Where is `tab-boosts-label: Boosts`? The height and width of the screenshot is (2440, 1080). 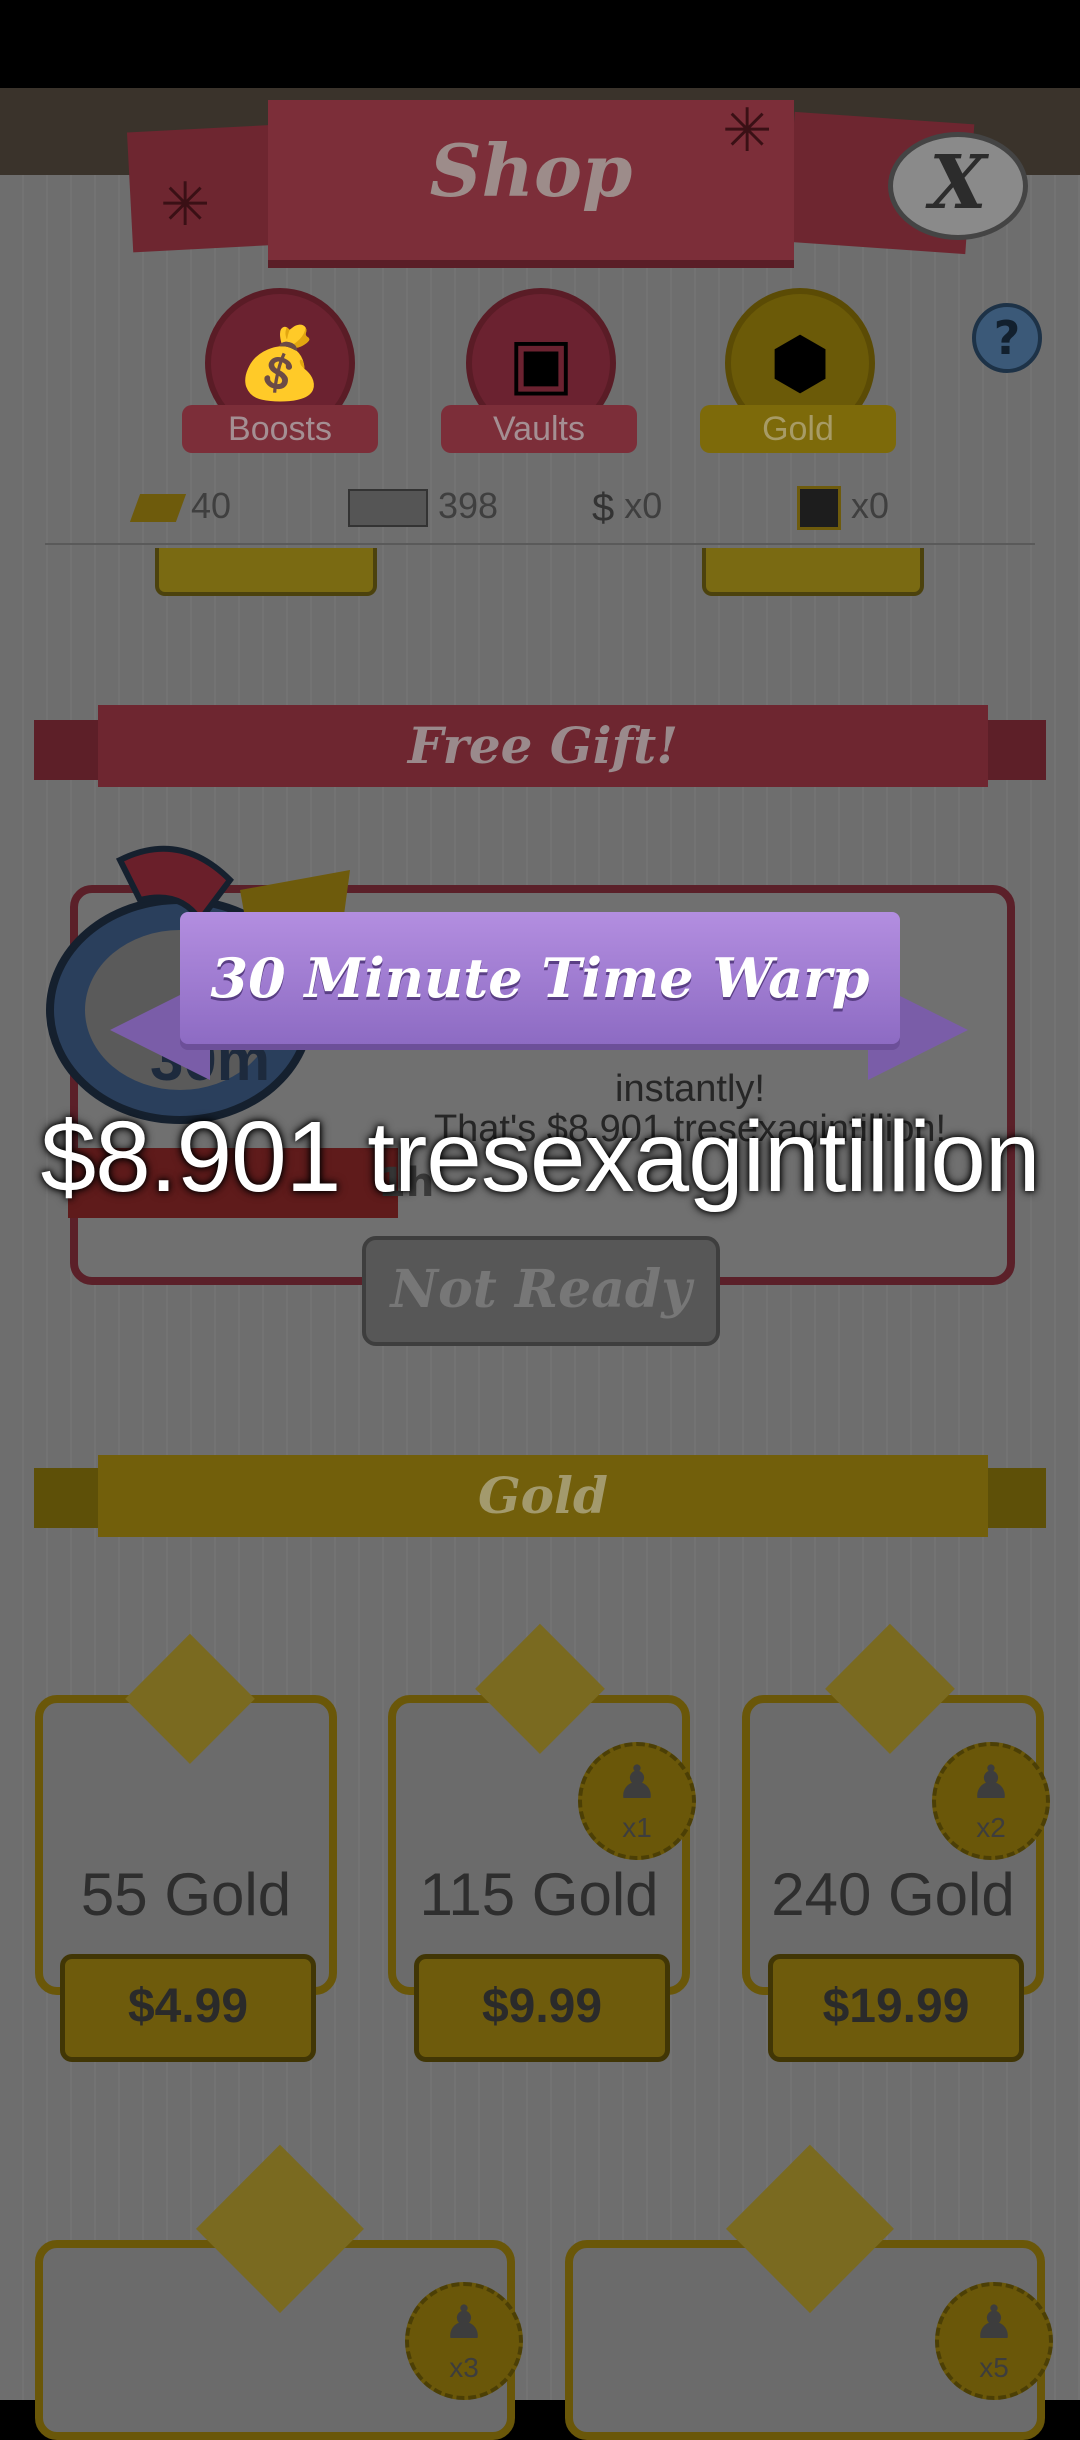
tab-boosts-label: Boosts is located at coordinates (280, 429).